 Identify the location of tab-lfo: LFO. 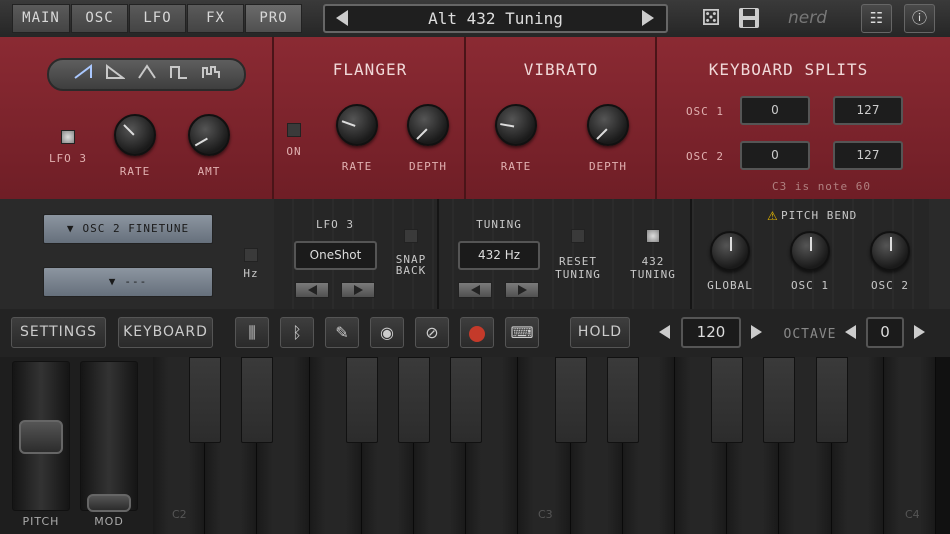
(157, 18).